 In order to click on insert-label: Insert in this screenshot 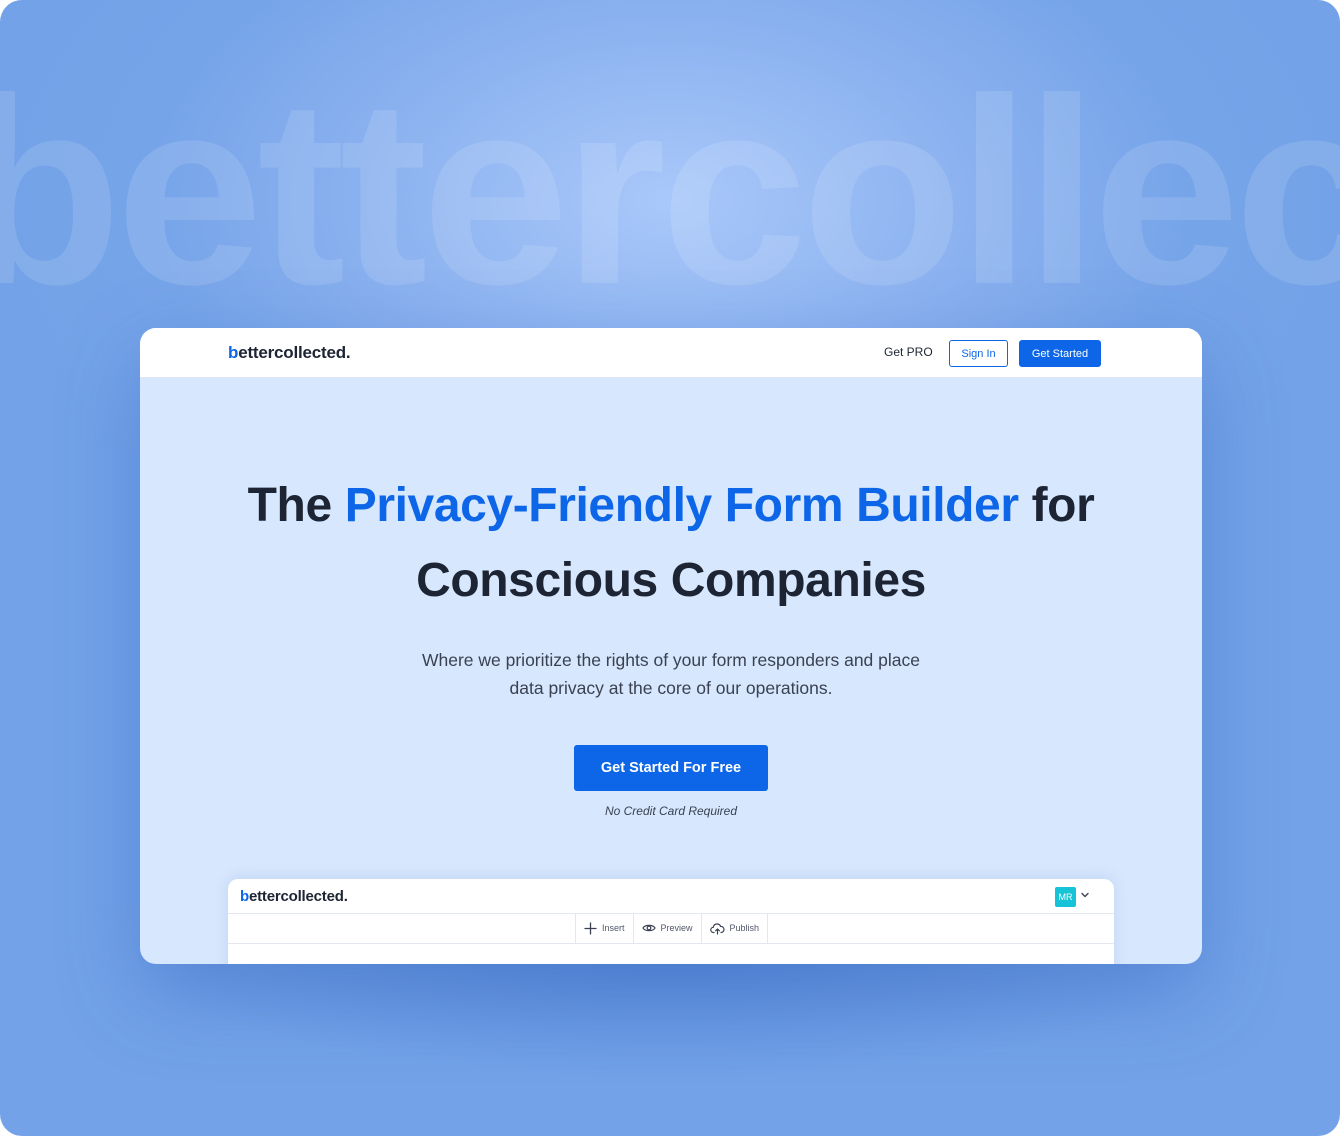, I will do `click(613, 928)`.